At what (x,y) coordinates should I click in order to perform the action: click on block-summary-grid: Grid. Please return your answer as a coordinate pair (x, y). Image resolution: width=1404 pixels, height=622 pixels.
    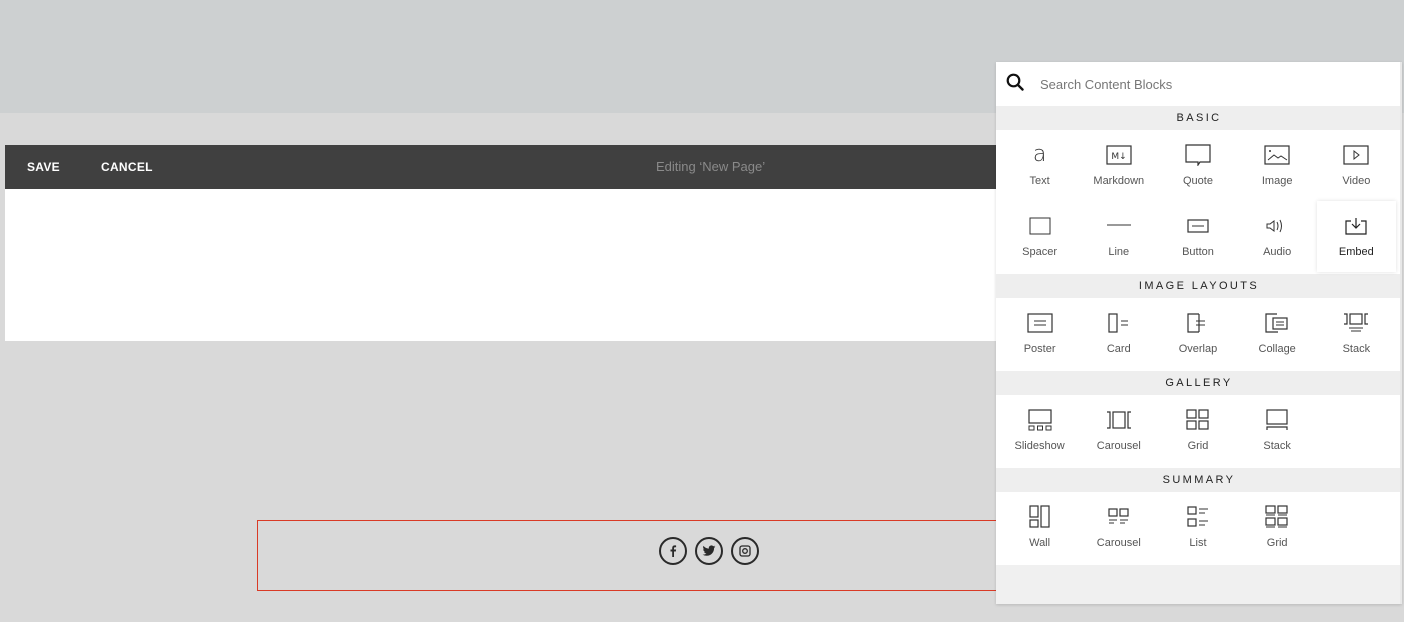
    Looking at the image, I should click on (1277, 527).